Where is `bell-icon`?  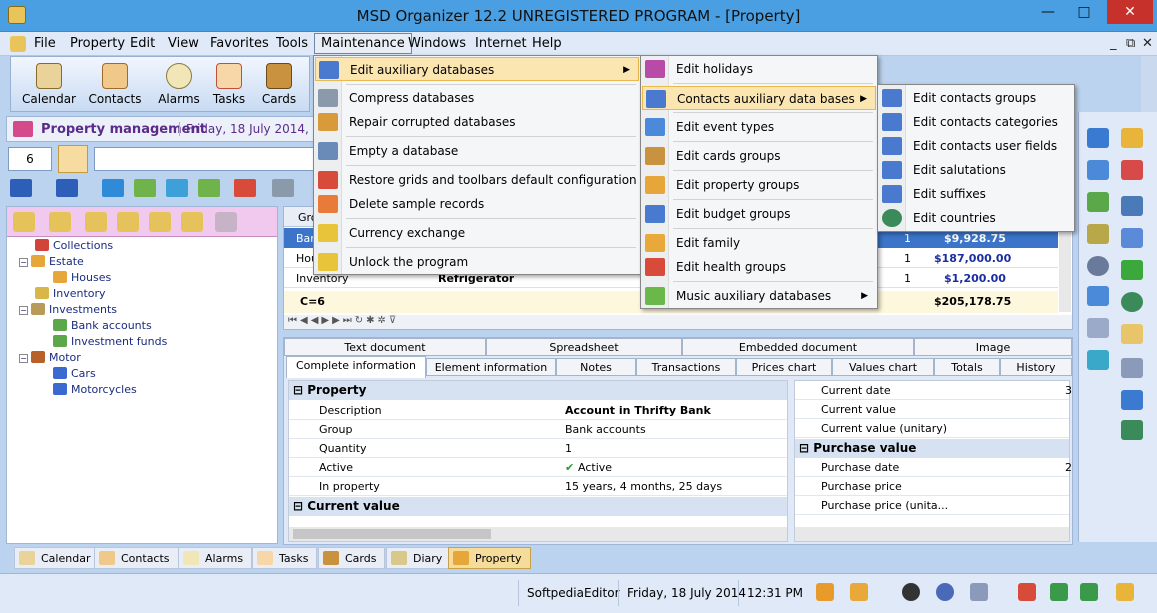
bell-icon is located at coordinates (859, 592).